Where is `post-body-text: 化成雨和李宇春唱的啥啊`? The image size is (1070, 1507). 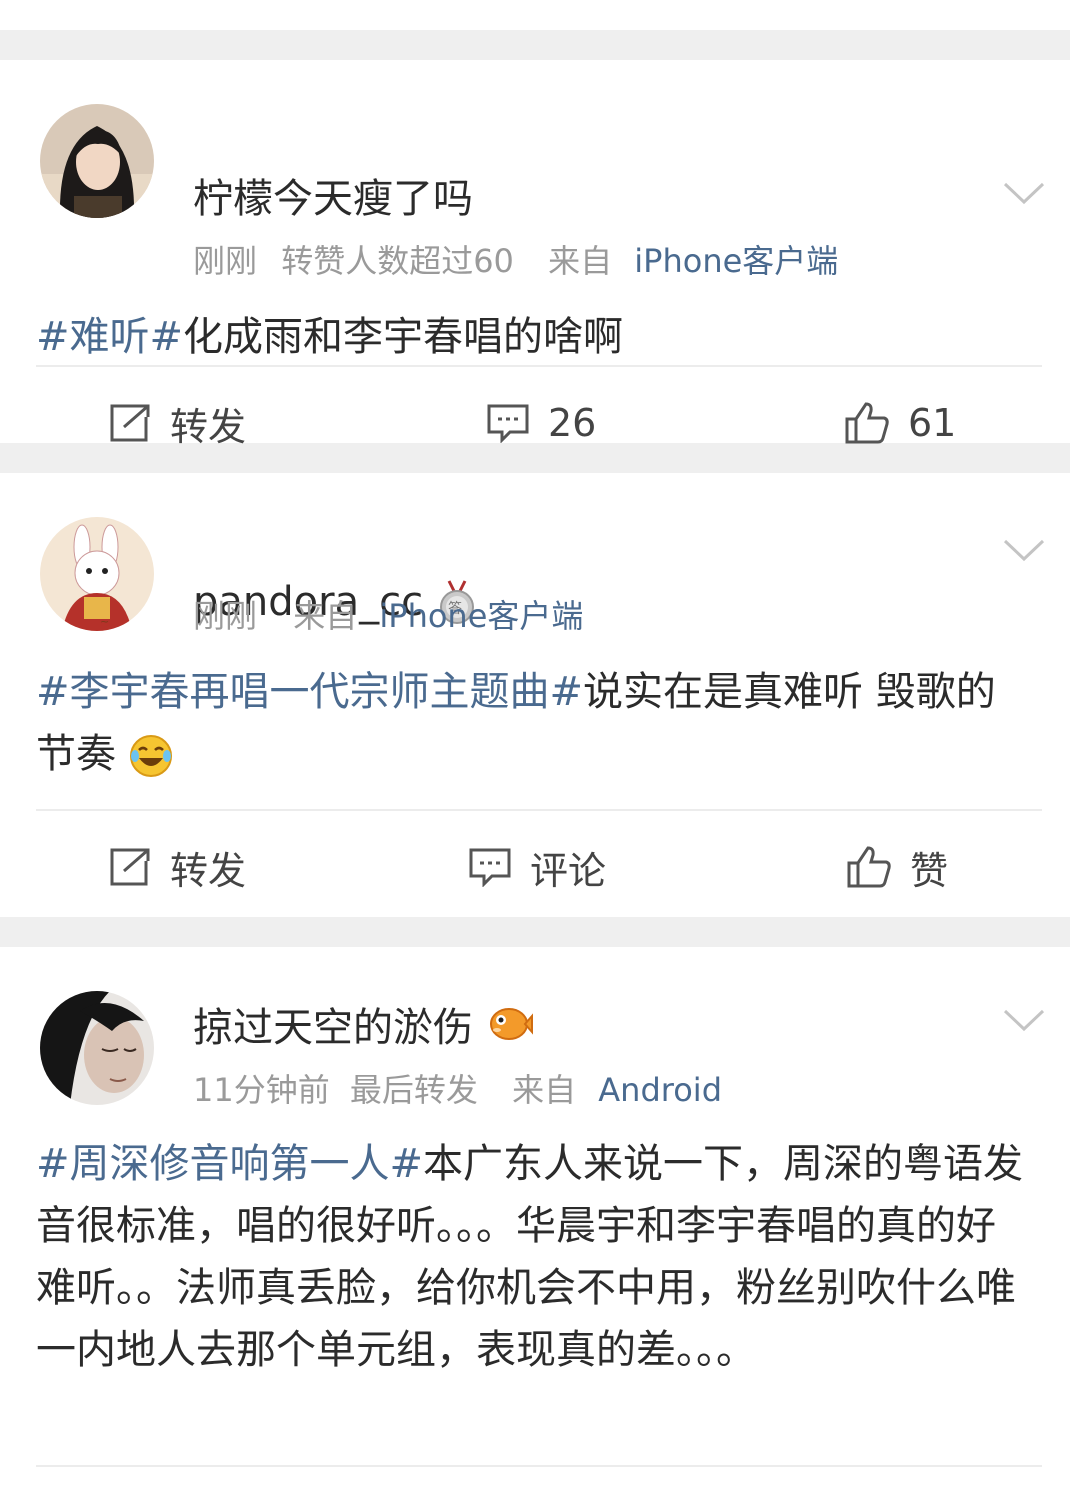
post-body-text: 化成雨和李宇春唱的啥啊 is located at coordinates (403, 337).